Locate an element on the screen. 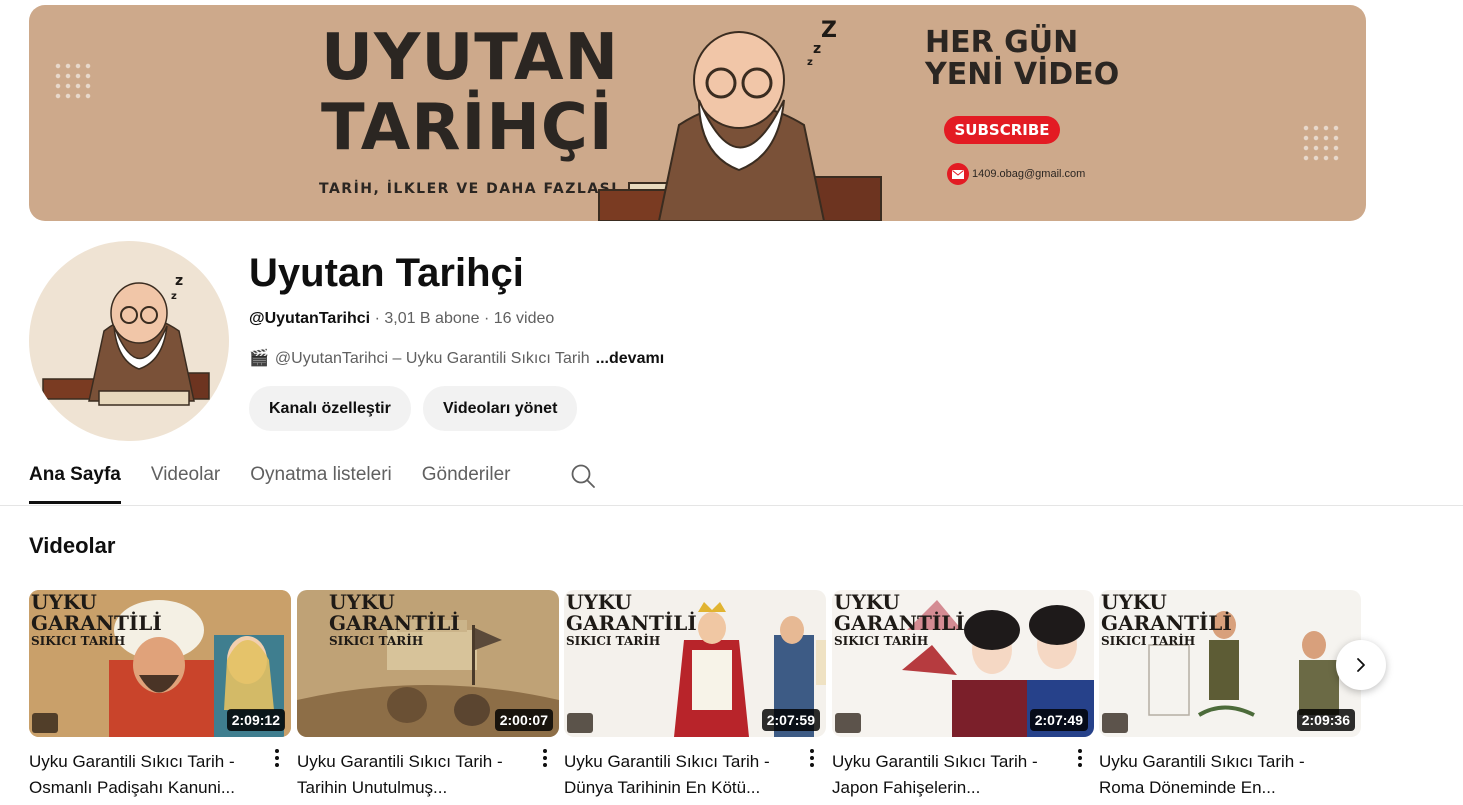  channel-avatar: z z is located at coordinates (129, 341).